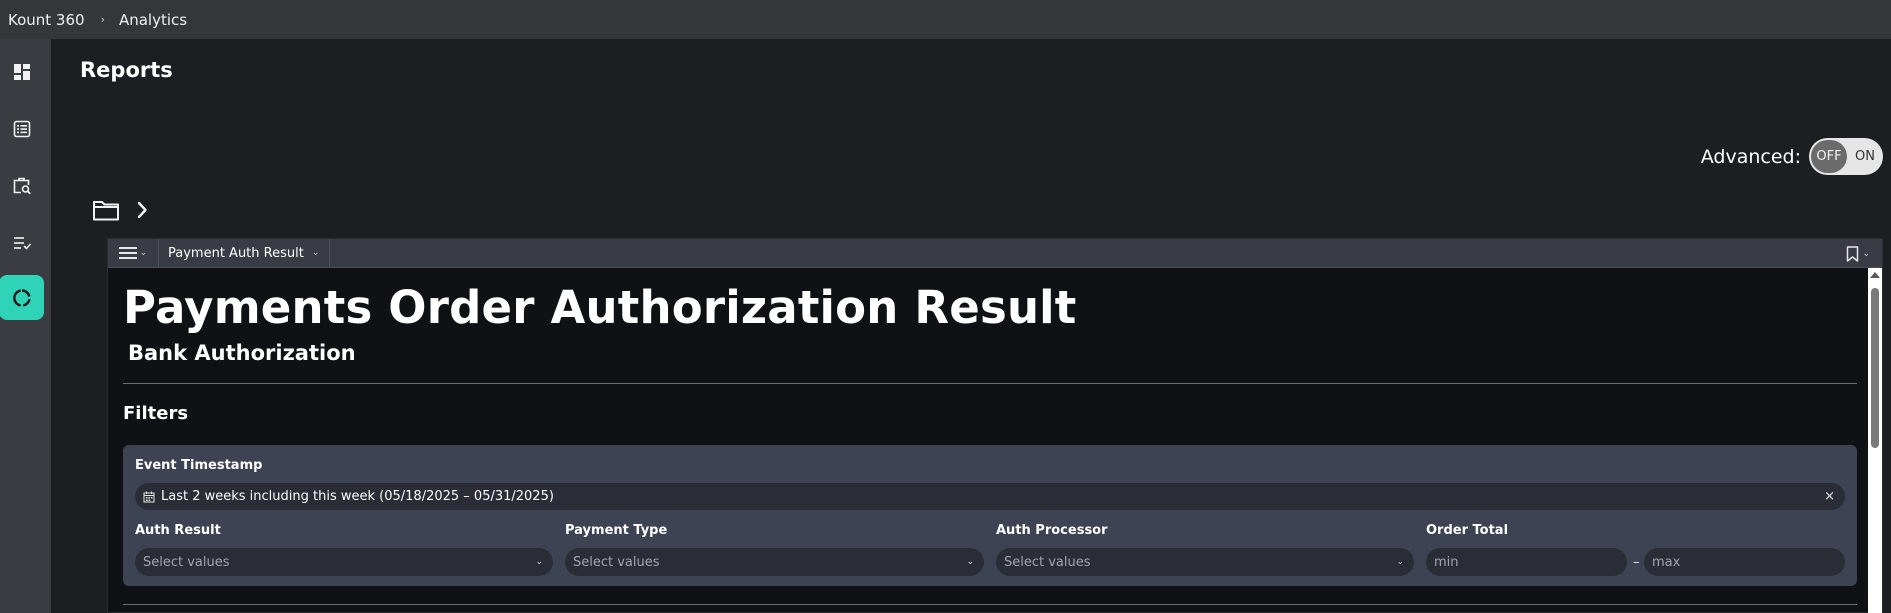 This screenshot has width=1891, height=613. What do you see at coordinates (1829, 156) in the screenshot?
I see `toggle-off-knob: OFF` at bounding box center [1829, 156].